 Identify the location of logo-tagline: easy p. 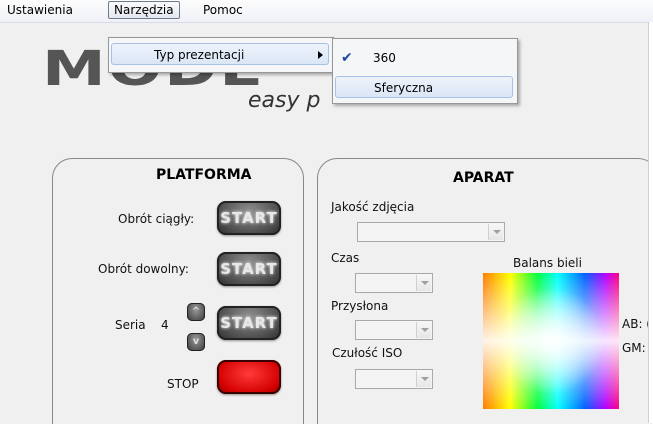
(284, 100).